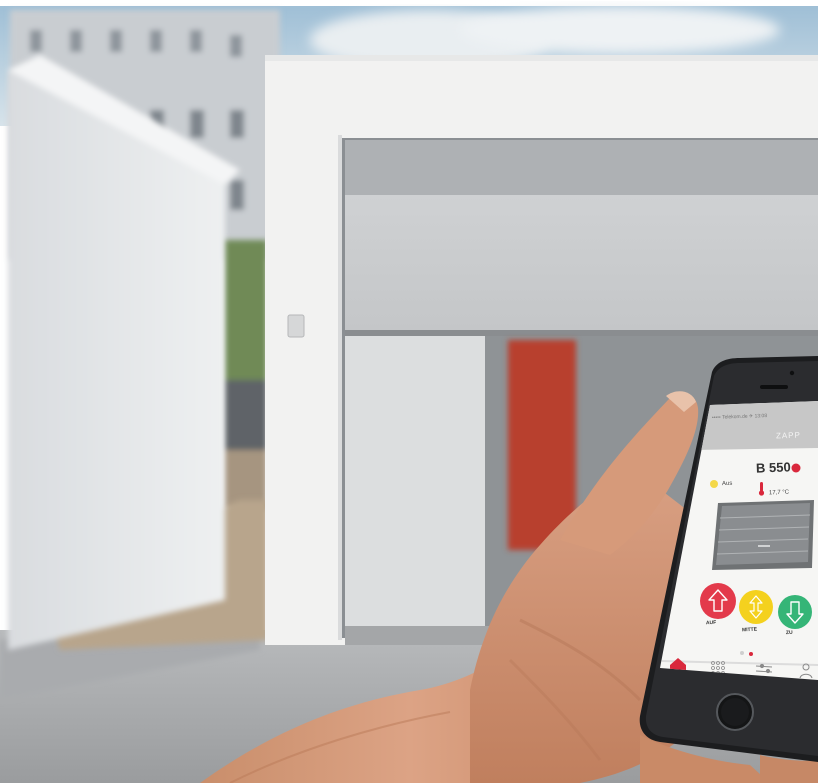 Image resolution: width=818 pixels, height=783 pixels. I want to click on close-button-label: ZU, so click(789, 633).